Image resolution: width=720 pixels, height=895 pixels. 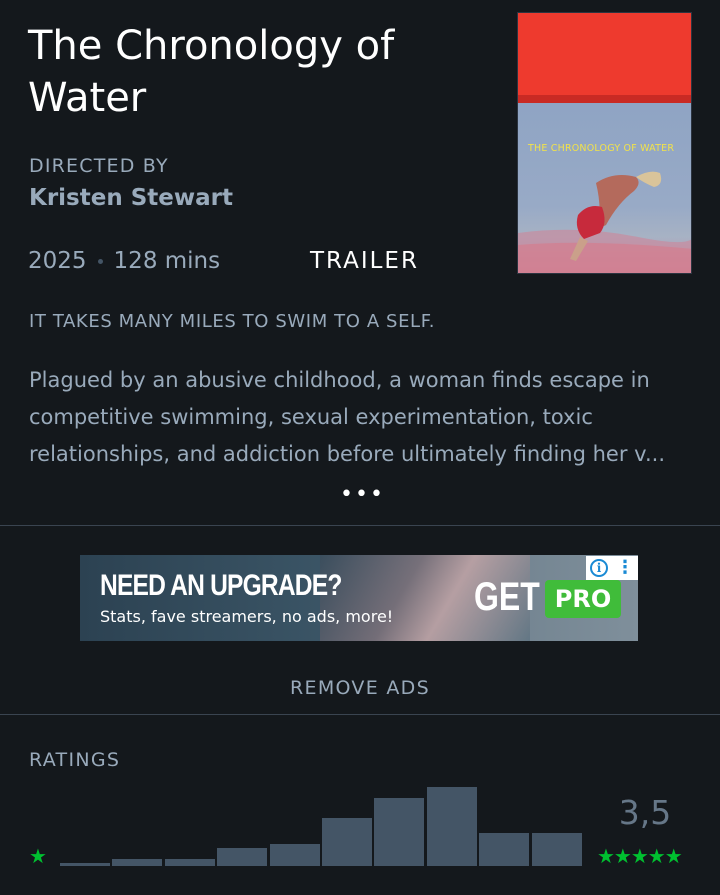 I want to click on max-stars-icon: ★★★★★, so click(x=640, y=856).